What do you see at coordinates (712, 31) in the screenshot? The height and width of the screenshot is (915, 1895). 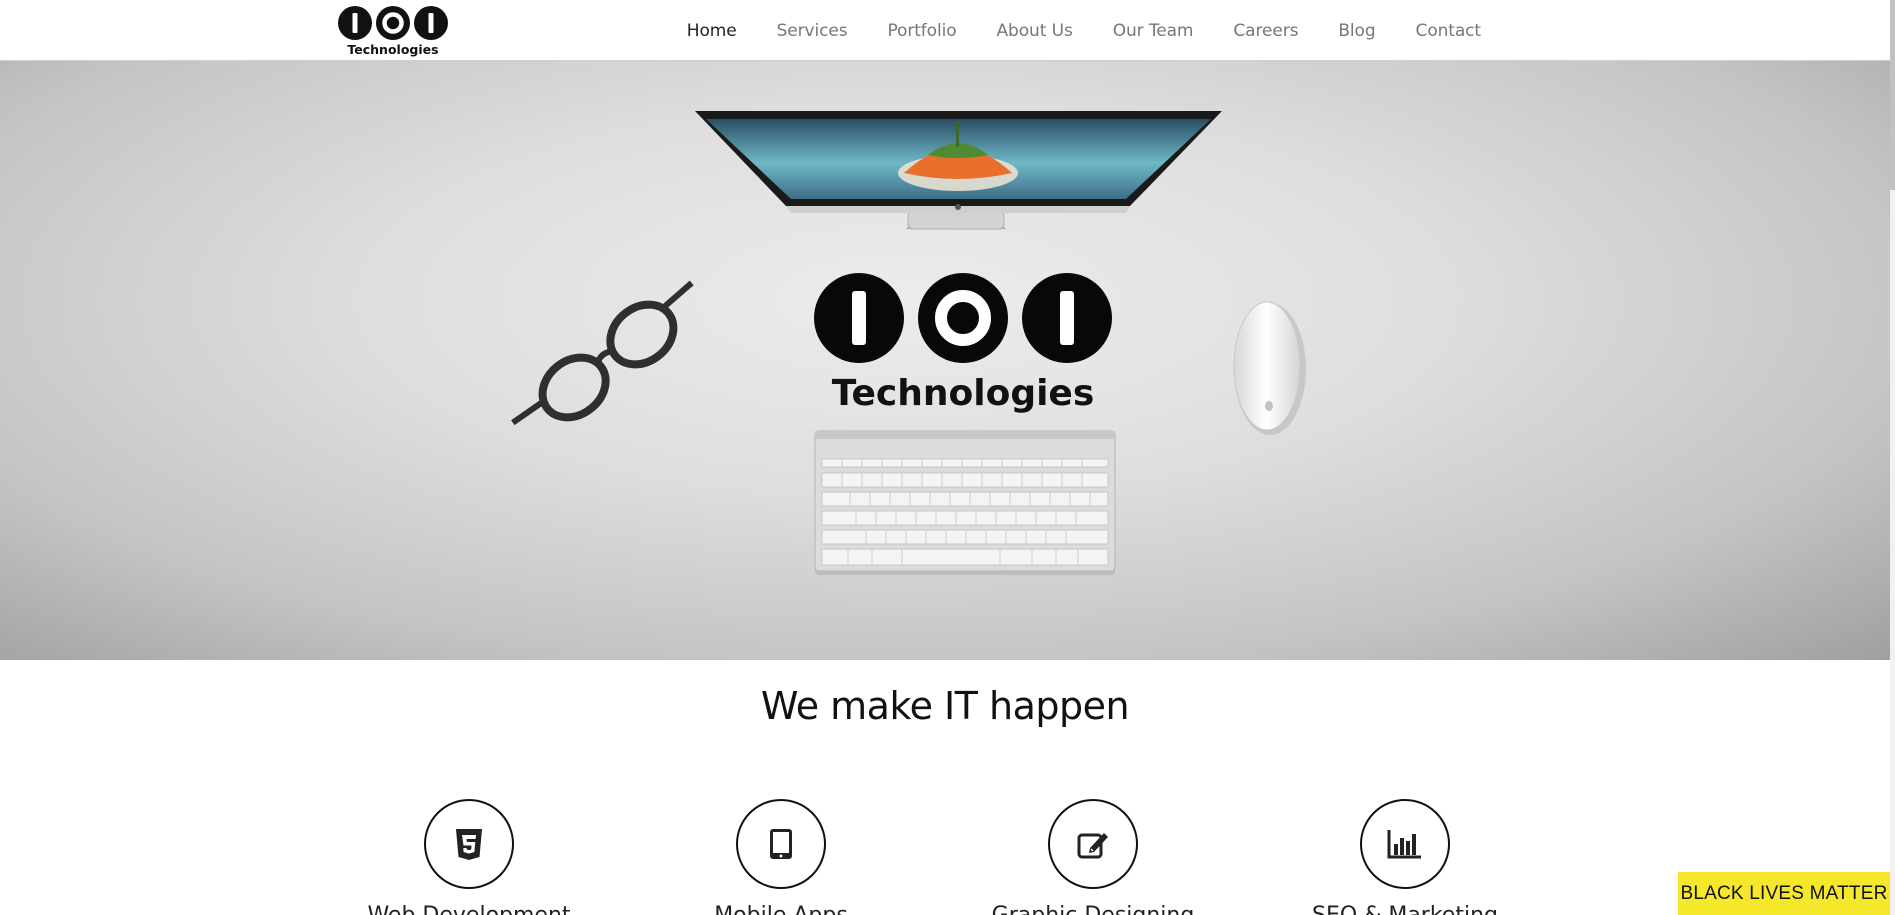 I see `nav-home: Home` at bounding box center [712, 31].